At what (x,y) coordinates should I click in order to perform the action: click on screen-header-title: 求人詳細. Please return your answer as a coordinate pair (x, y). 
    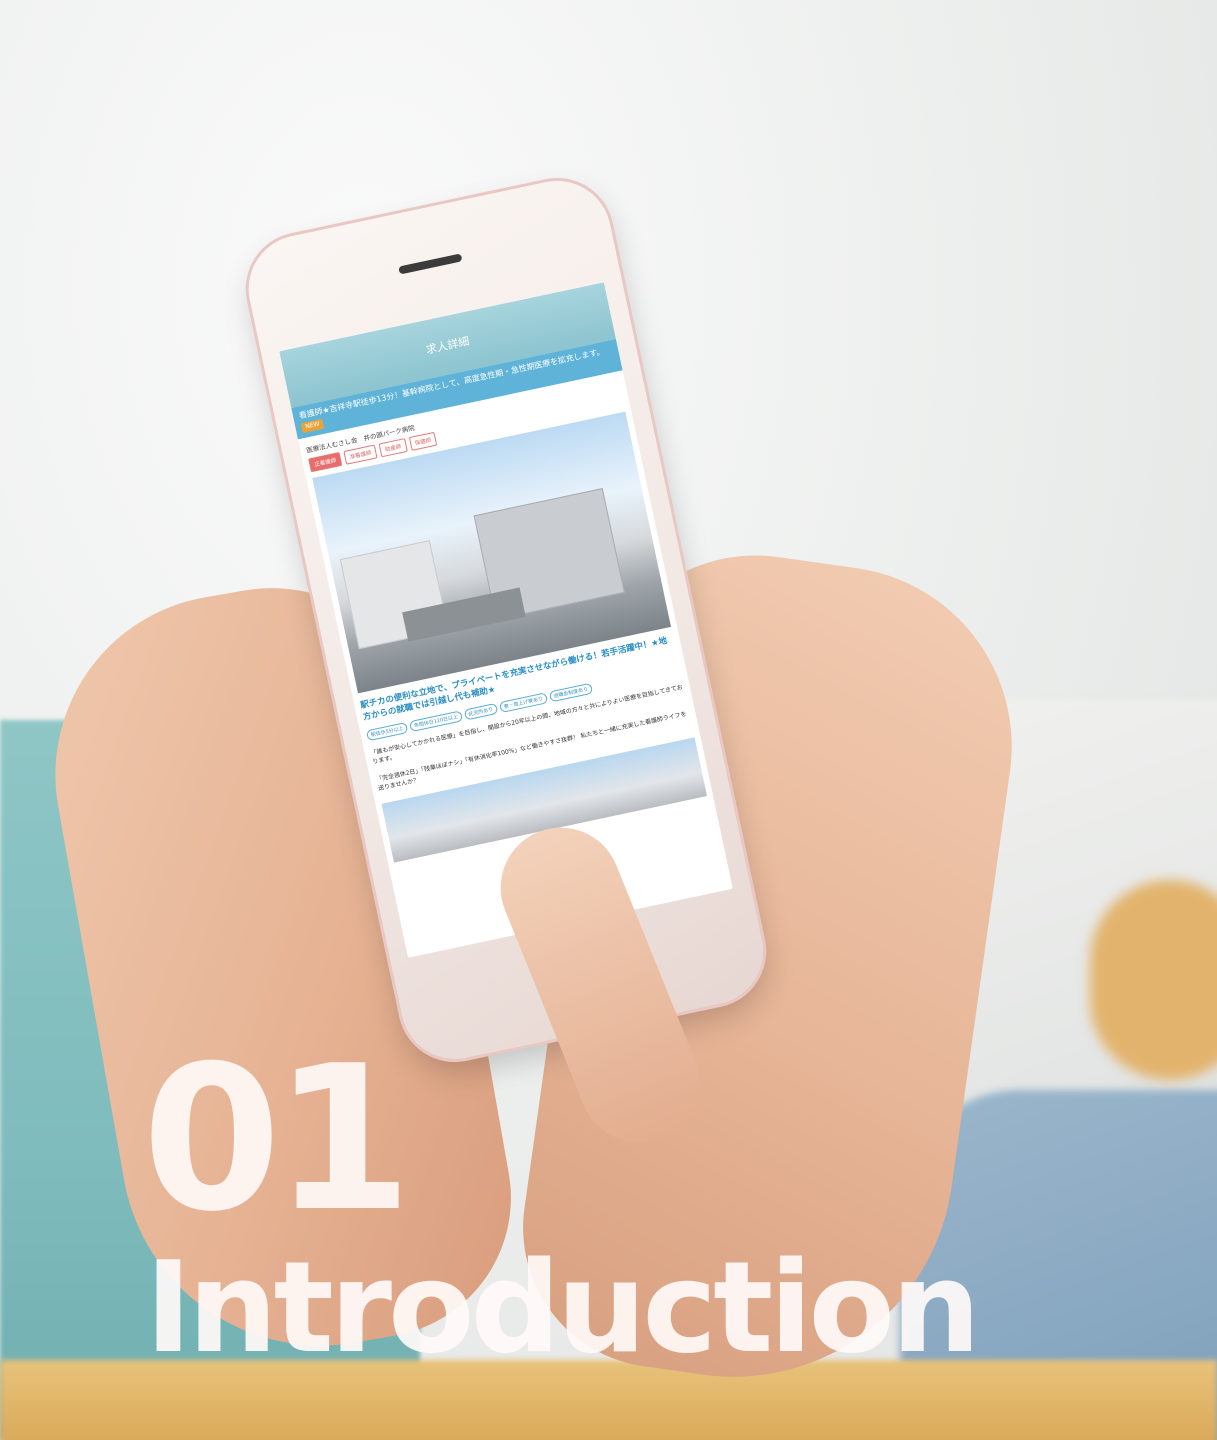
    Looking at the image, I should click on (447, 345).